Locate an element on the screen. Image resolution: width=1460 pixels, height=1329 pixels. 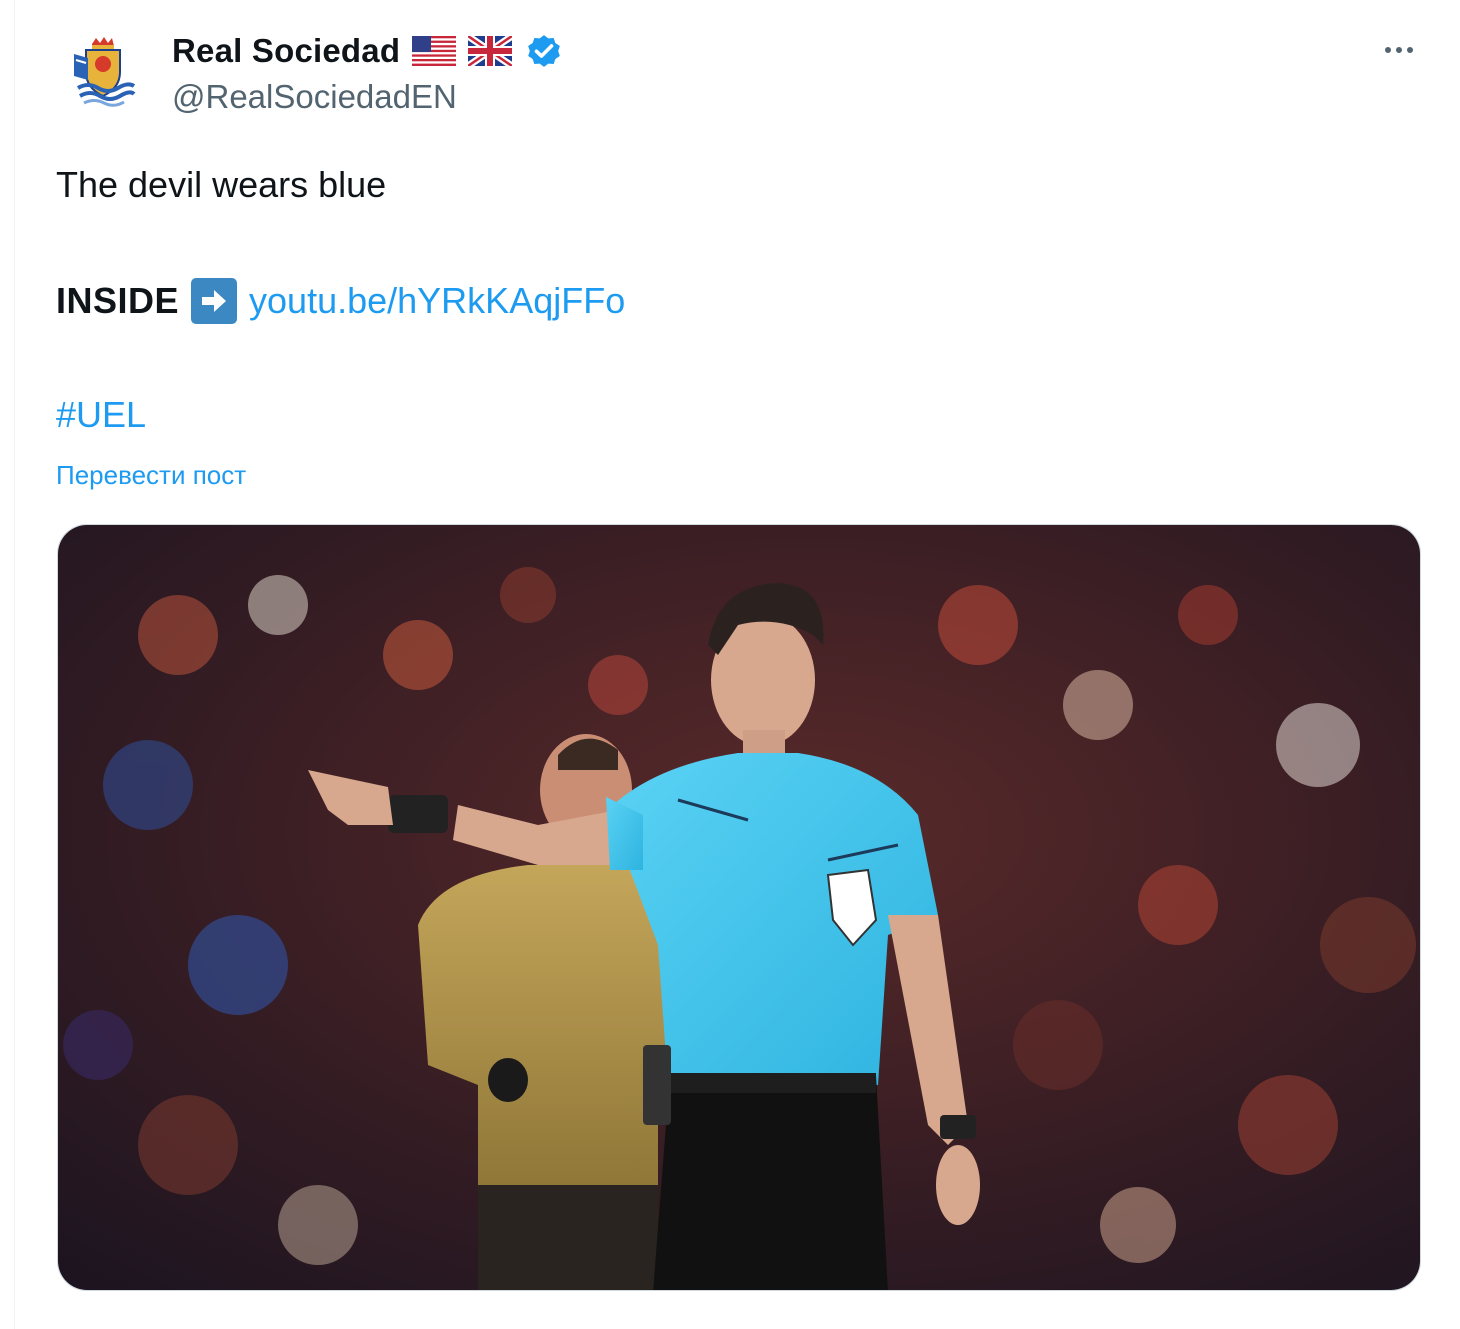
more-options-button is located at coordinates (1399, 50).